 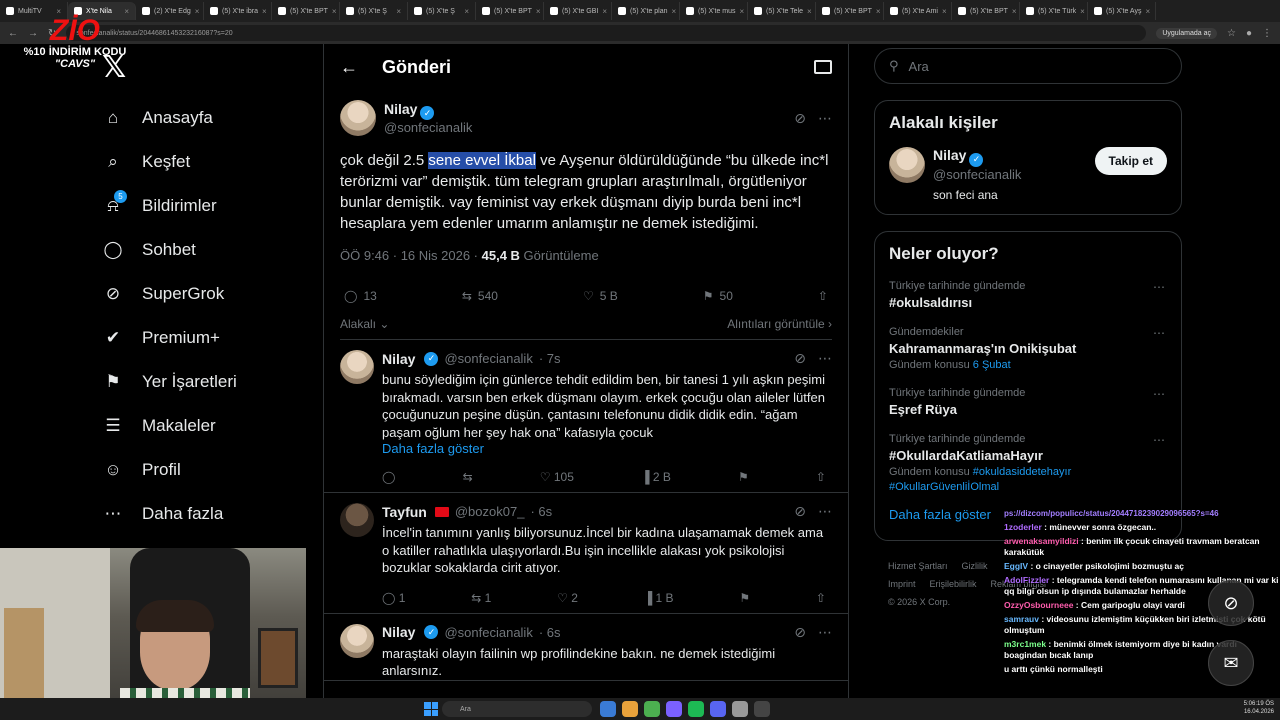 I want to click on browser-tab: (5) X'te Ami ×, so click(x=918, y=11).